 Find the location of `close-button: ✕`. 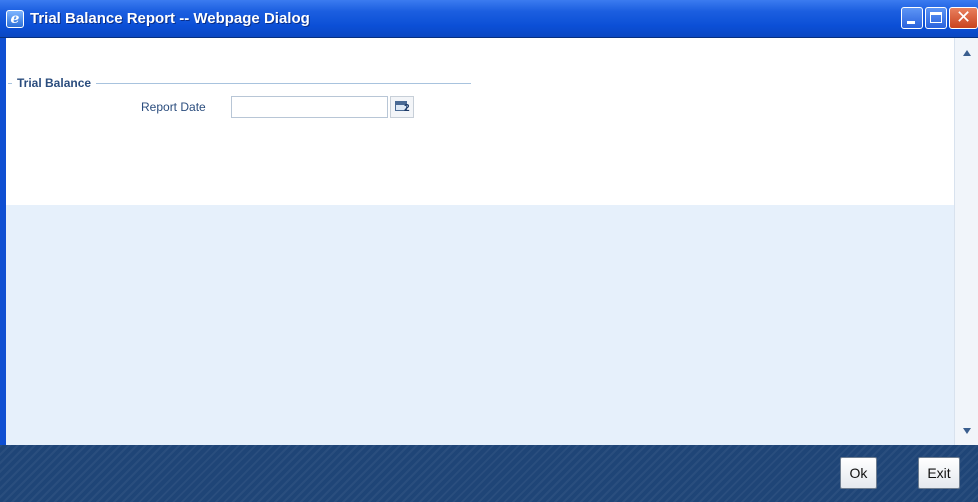

close-button: ✕ is located at coordinates (963, 18).